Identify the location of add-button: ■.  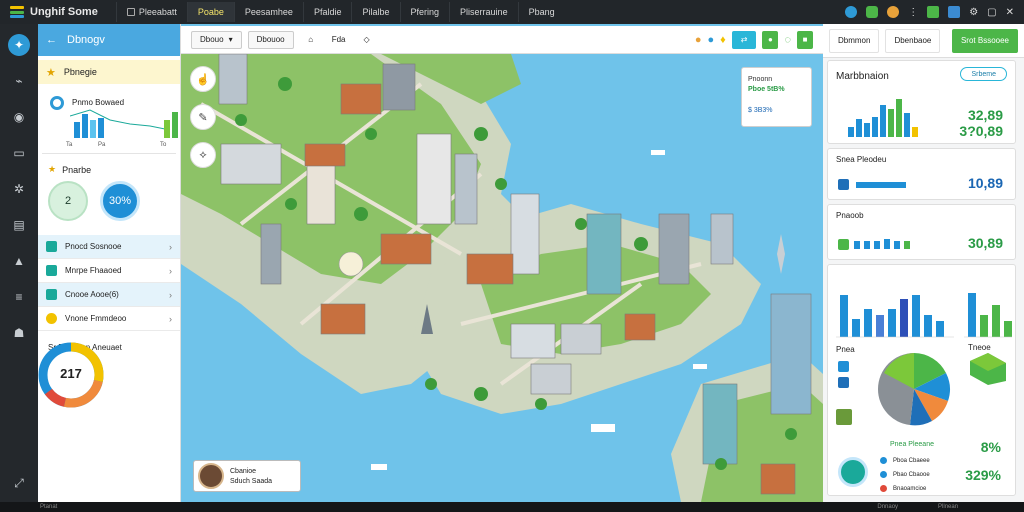
(805, 39).